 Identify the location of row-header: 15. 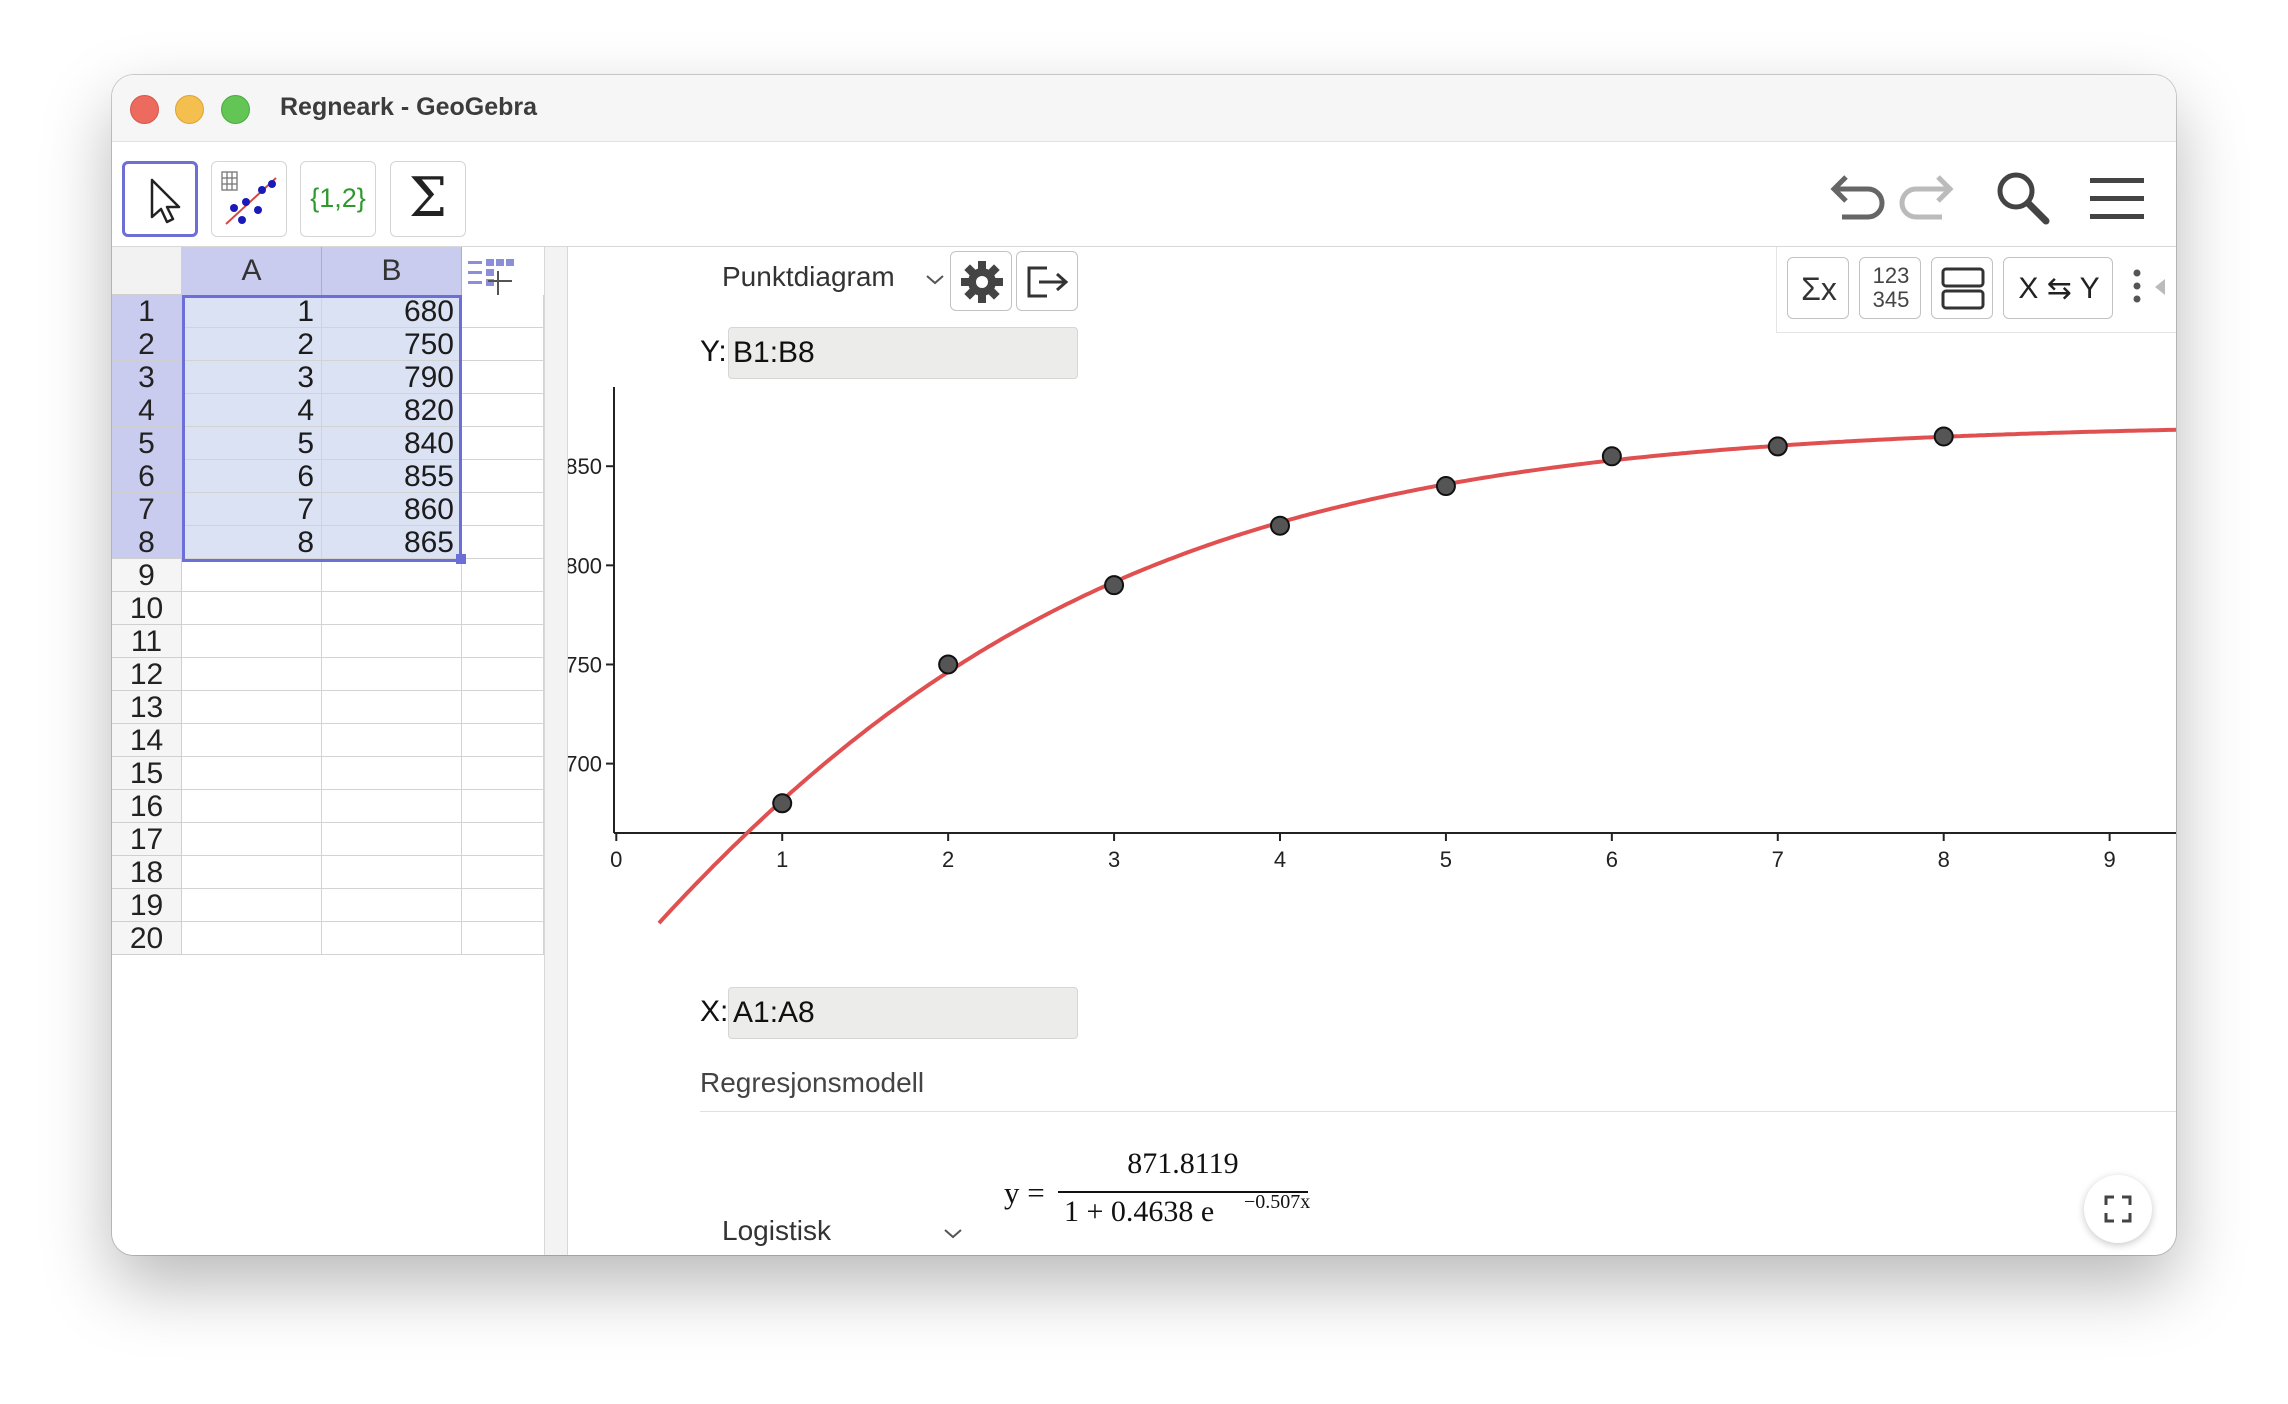
(147, 773).